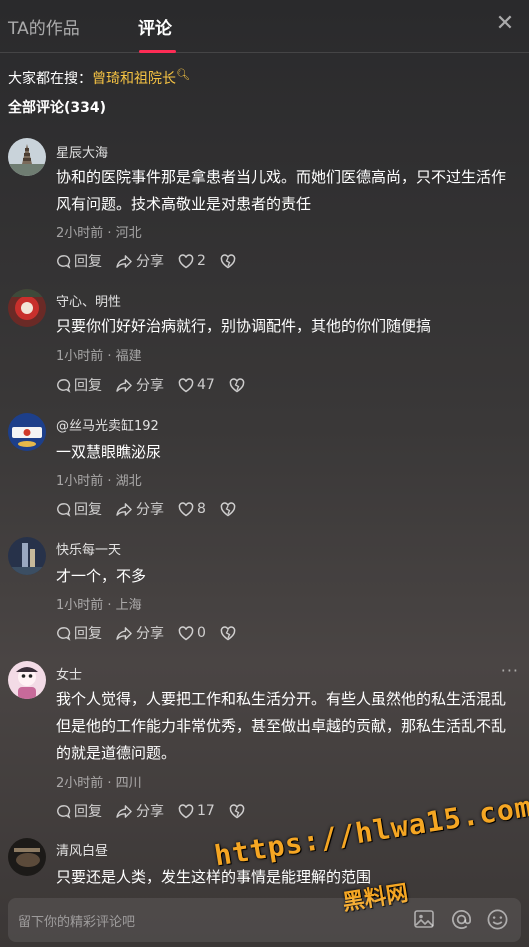 The width and height of the screenshot is (529, 947). I want to click on comment-text: 只要还是人类，发生这样的事情是能理解的范围, so click(214, 877).